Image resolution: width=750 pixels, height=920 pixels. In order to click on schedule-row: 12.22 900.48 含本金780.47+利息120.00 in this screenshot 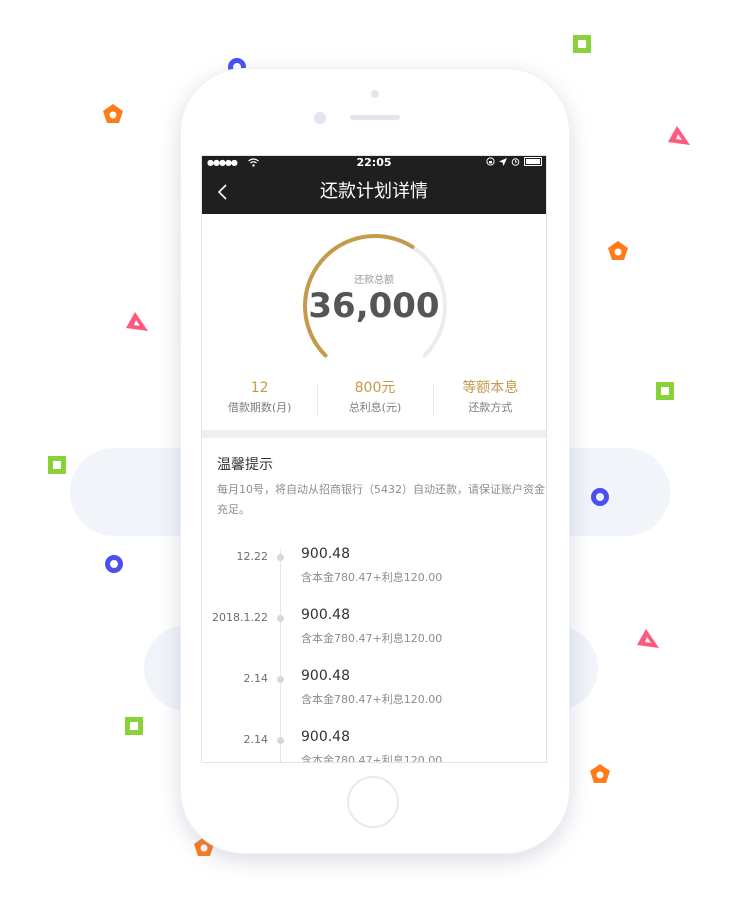, I will do `click(374, 572)`.